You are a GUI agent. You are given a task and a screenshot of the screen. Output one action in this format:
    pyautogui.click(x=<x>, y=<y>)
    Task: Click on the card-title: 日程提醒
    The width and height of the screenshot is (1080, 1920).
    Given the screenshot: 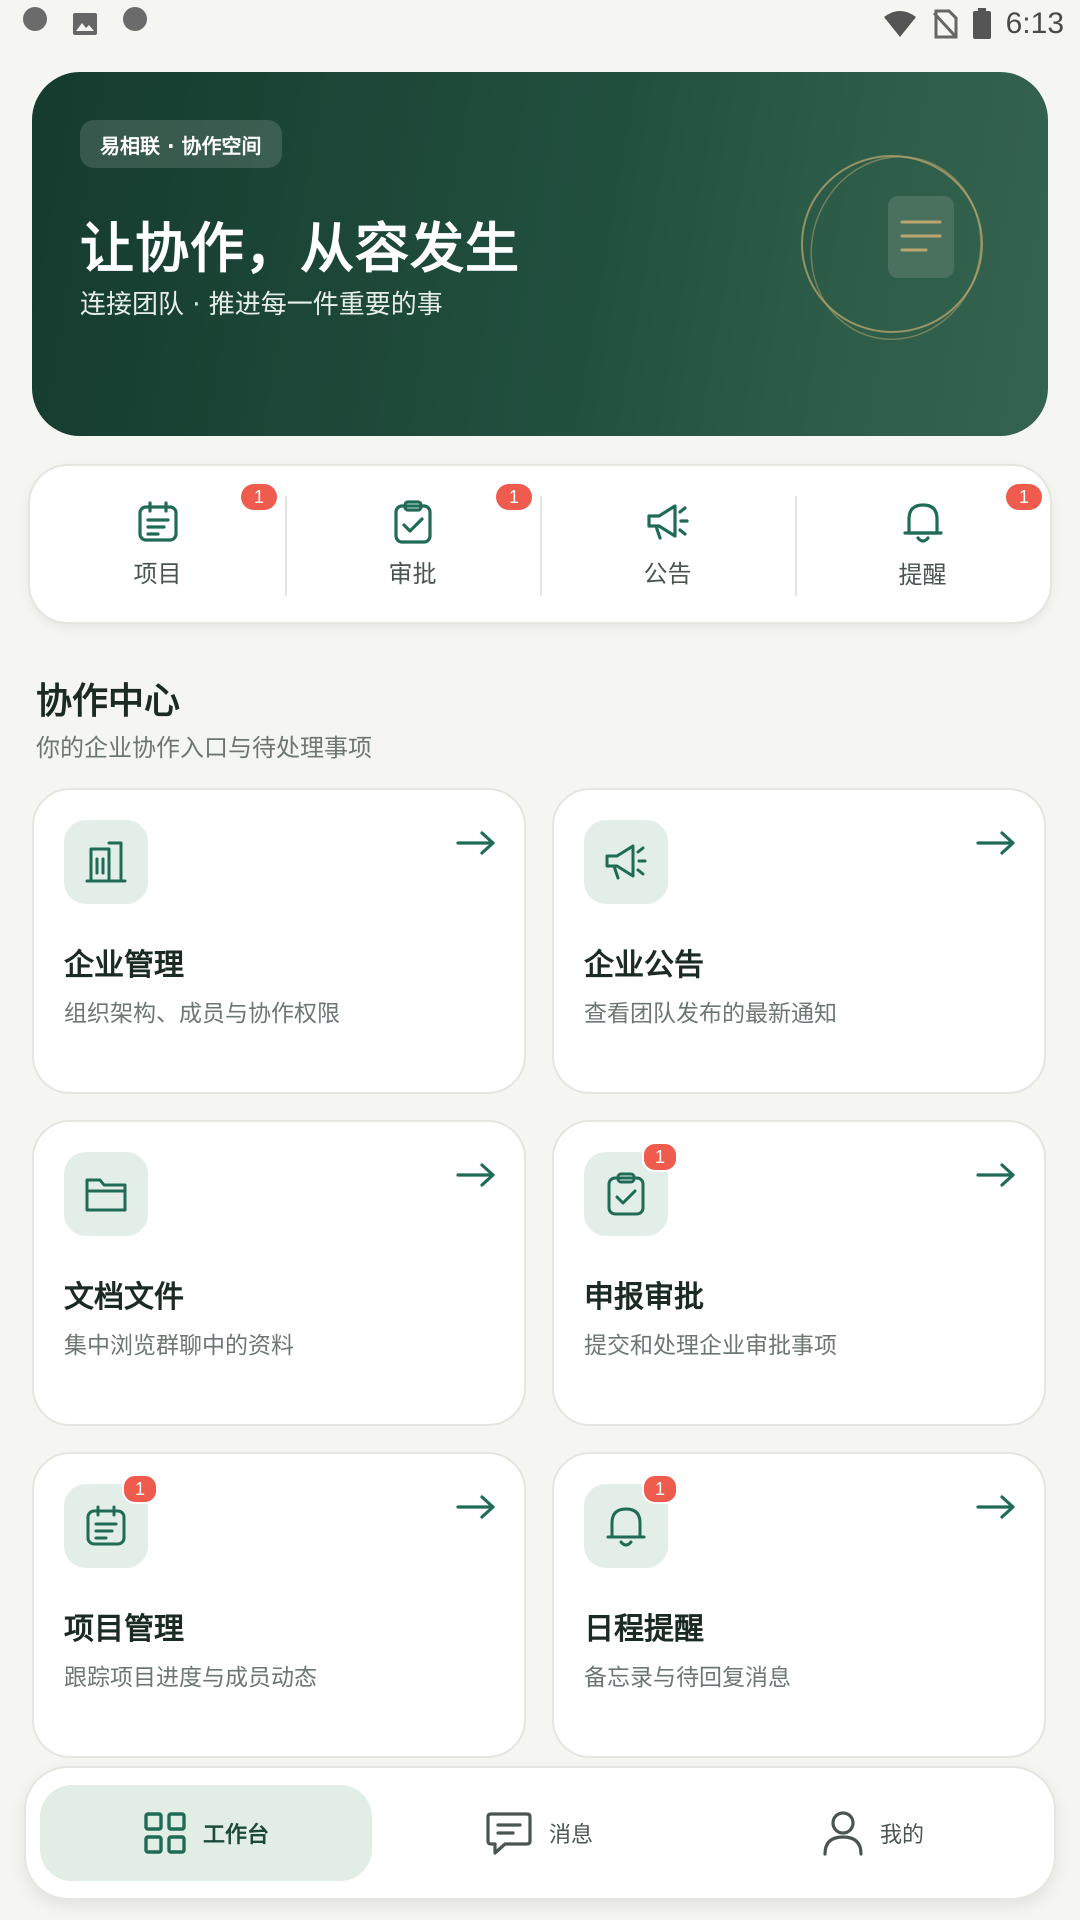 What is the action you would take?
    pyautogui.click(x=644, y=1629)
    